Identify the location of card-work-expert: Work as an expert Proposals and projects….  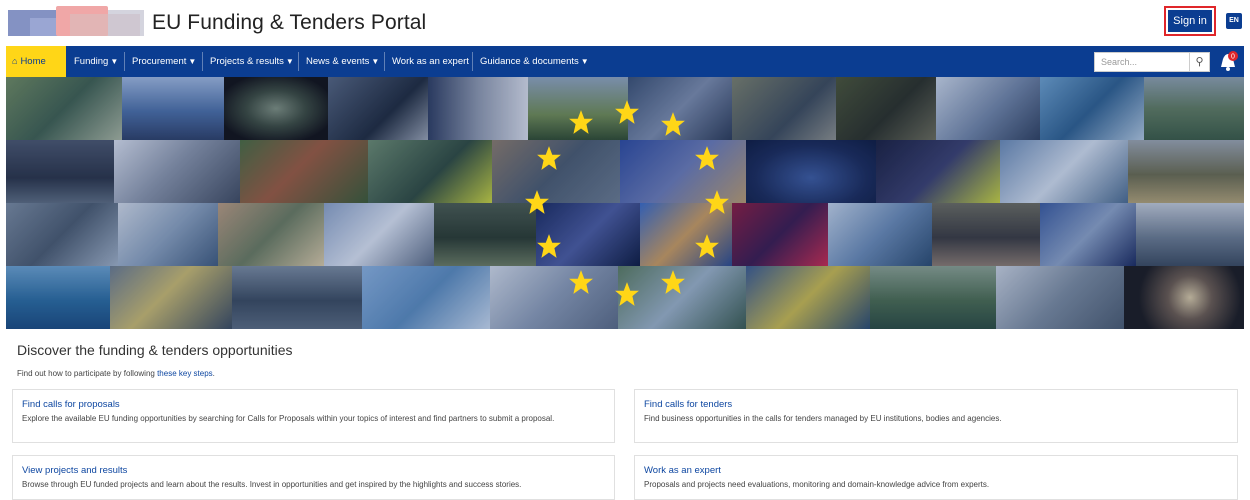
(936, 477).